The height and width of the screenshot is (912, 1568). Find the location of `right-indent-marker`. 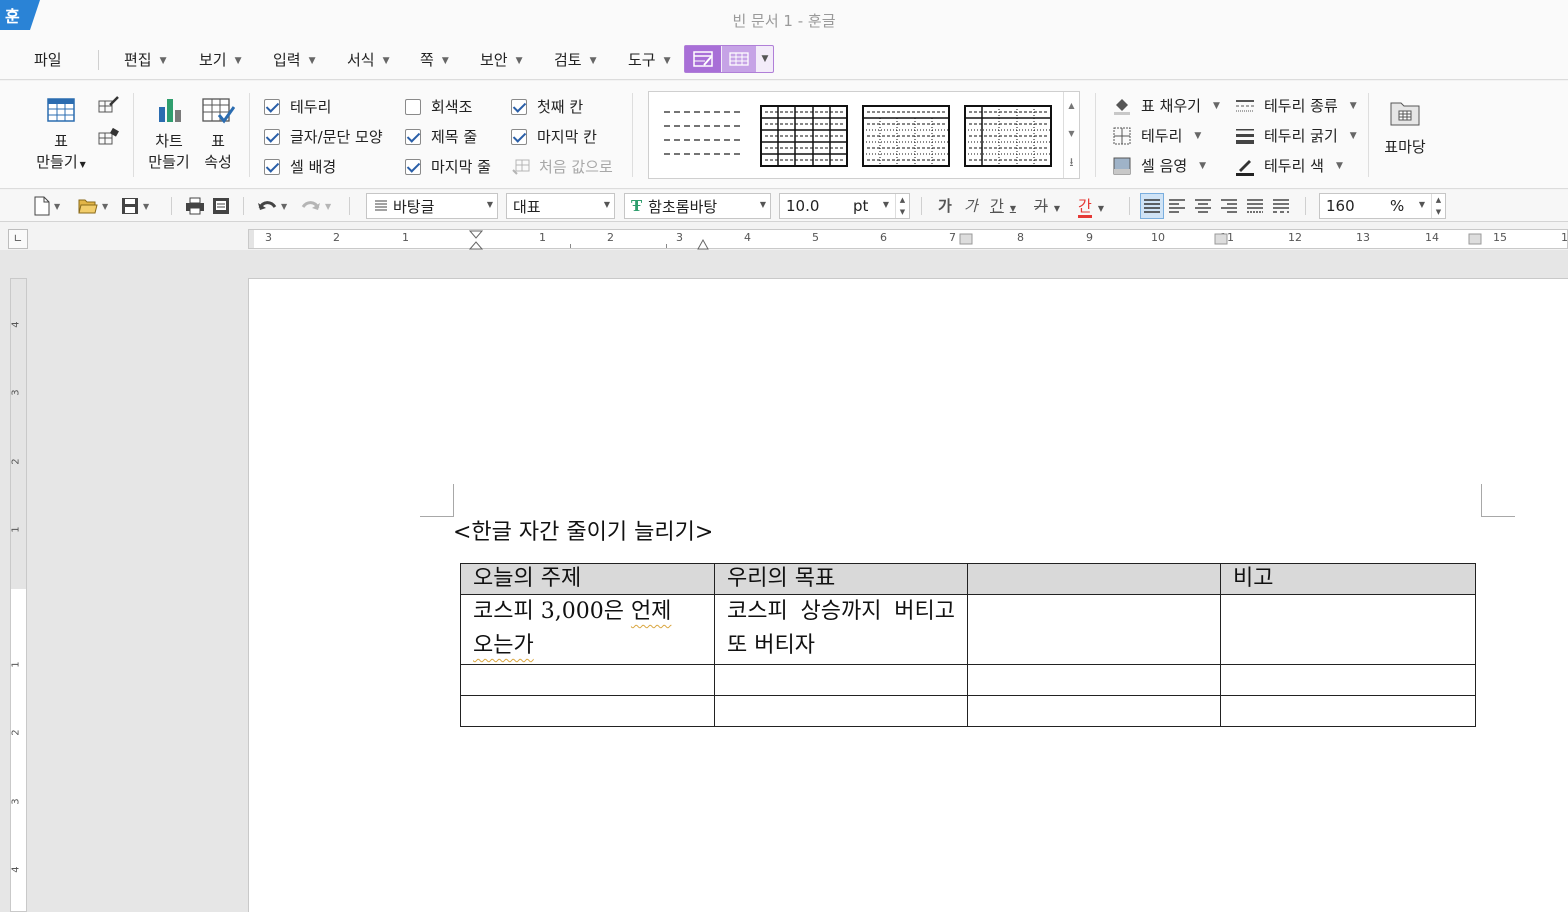

right-indent-marker is located at coordinates (703, 244).